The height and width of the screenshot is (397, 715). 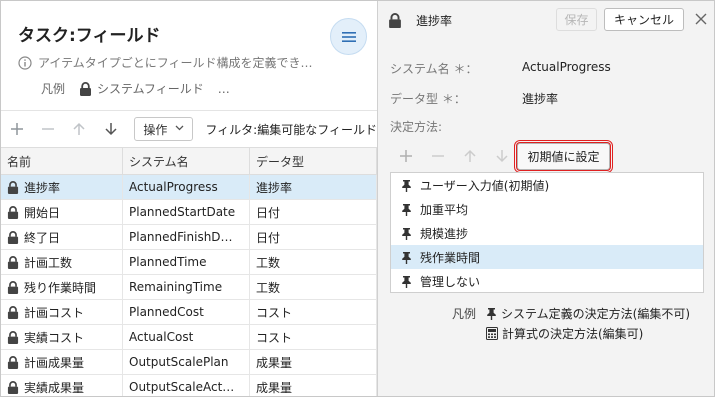 I want to click on table-row: 計画成果量 OutputScalePlan 成果量, so click(x=189, y=362).